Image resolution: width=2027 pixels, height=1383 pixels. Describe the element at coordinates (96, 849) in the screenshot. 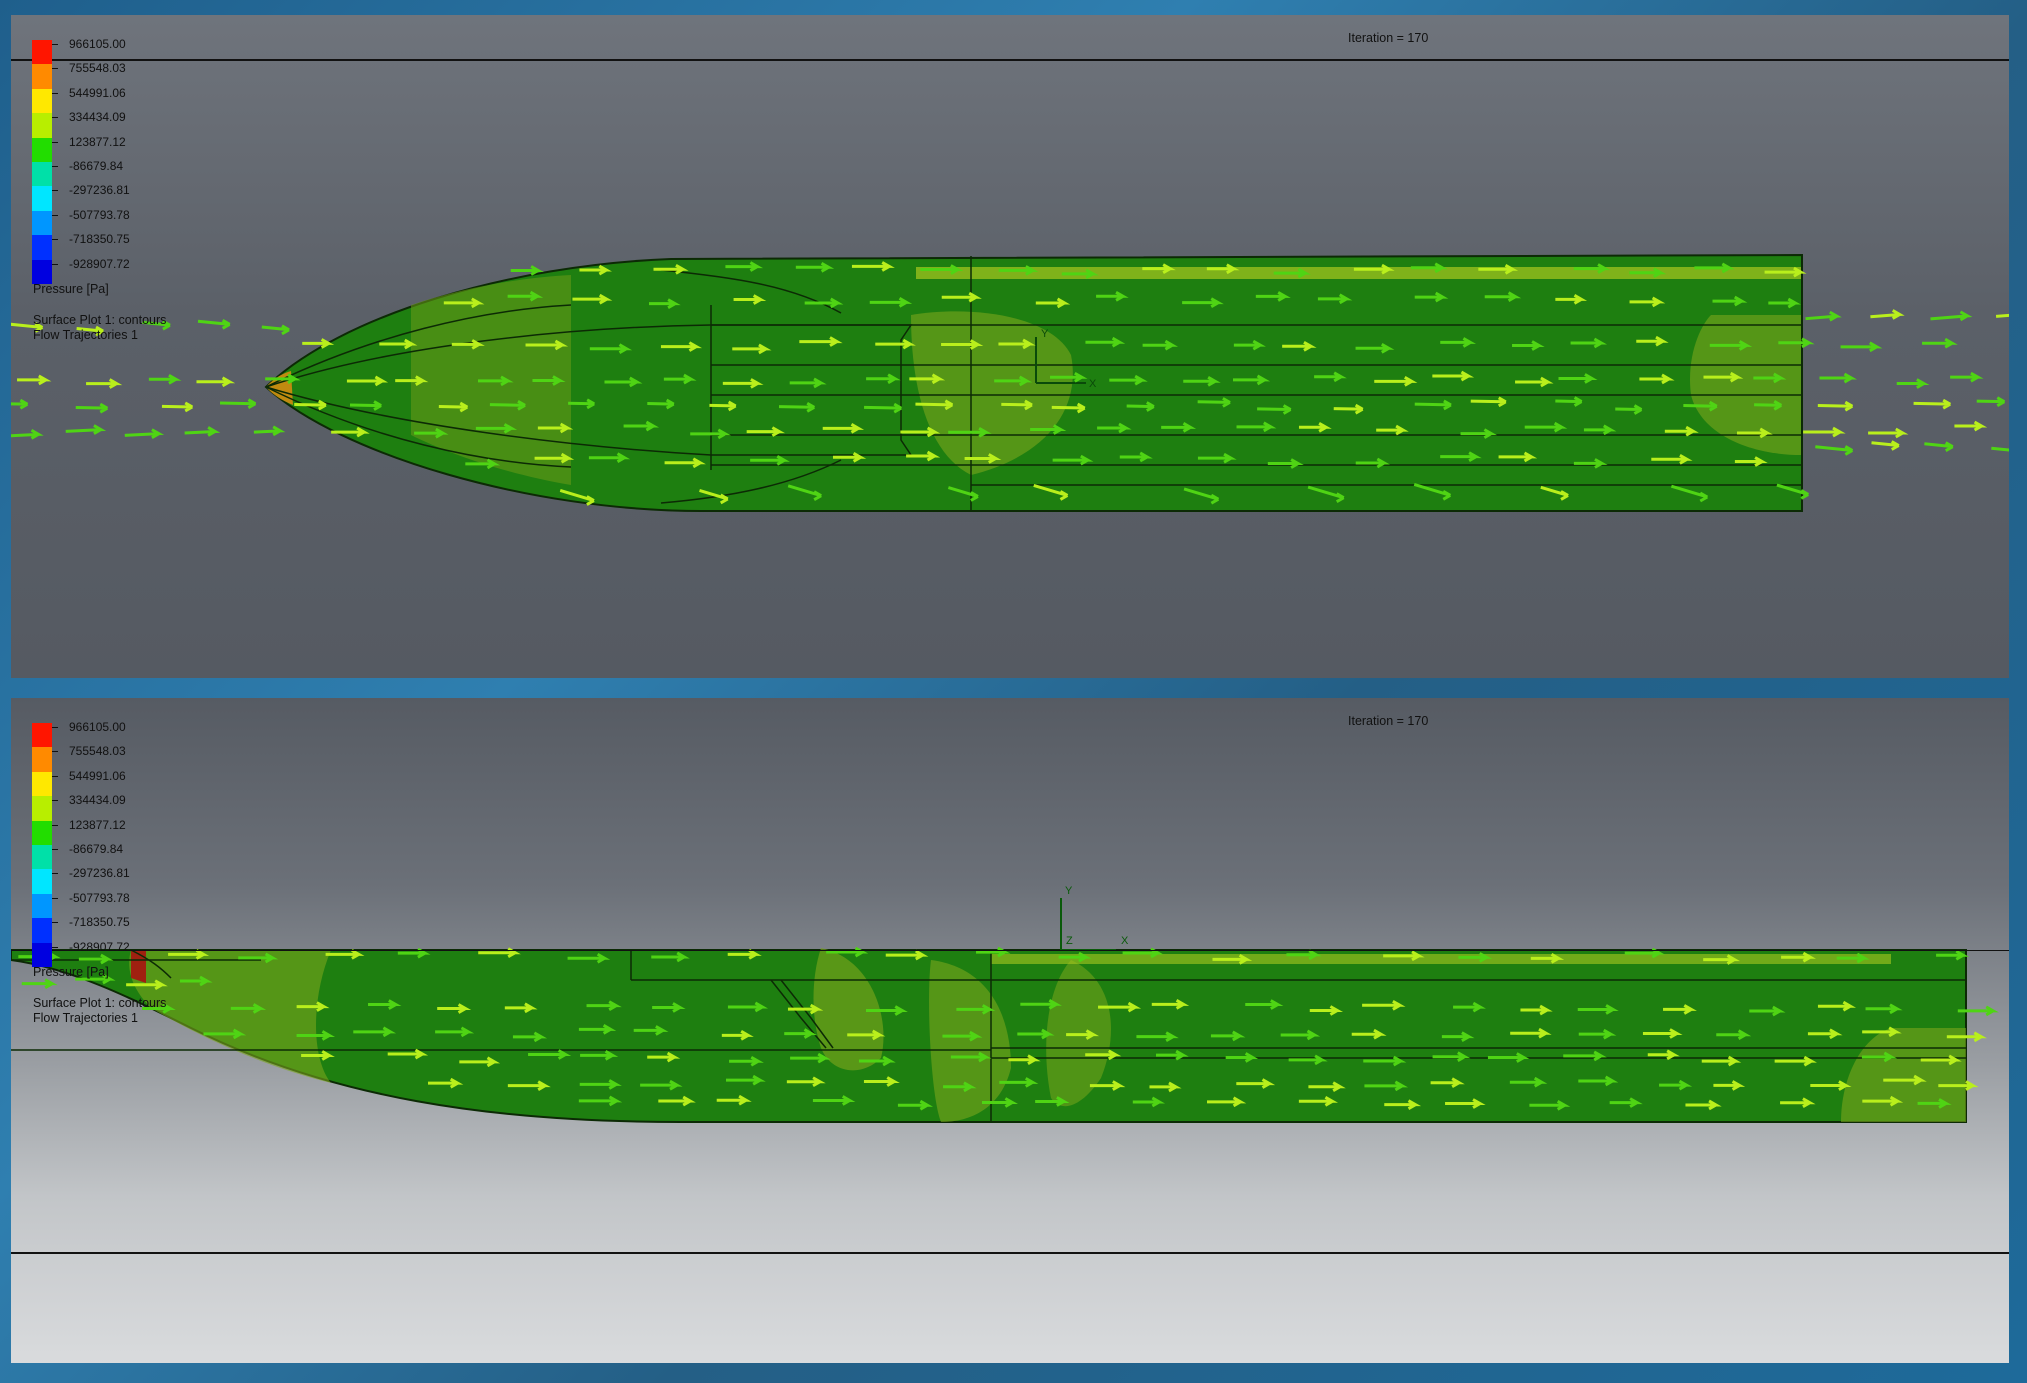

I see `legend-value: -86679.84` at that location.